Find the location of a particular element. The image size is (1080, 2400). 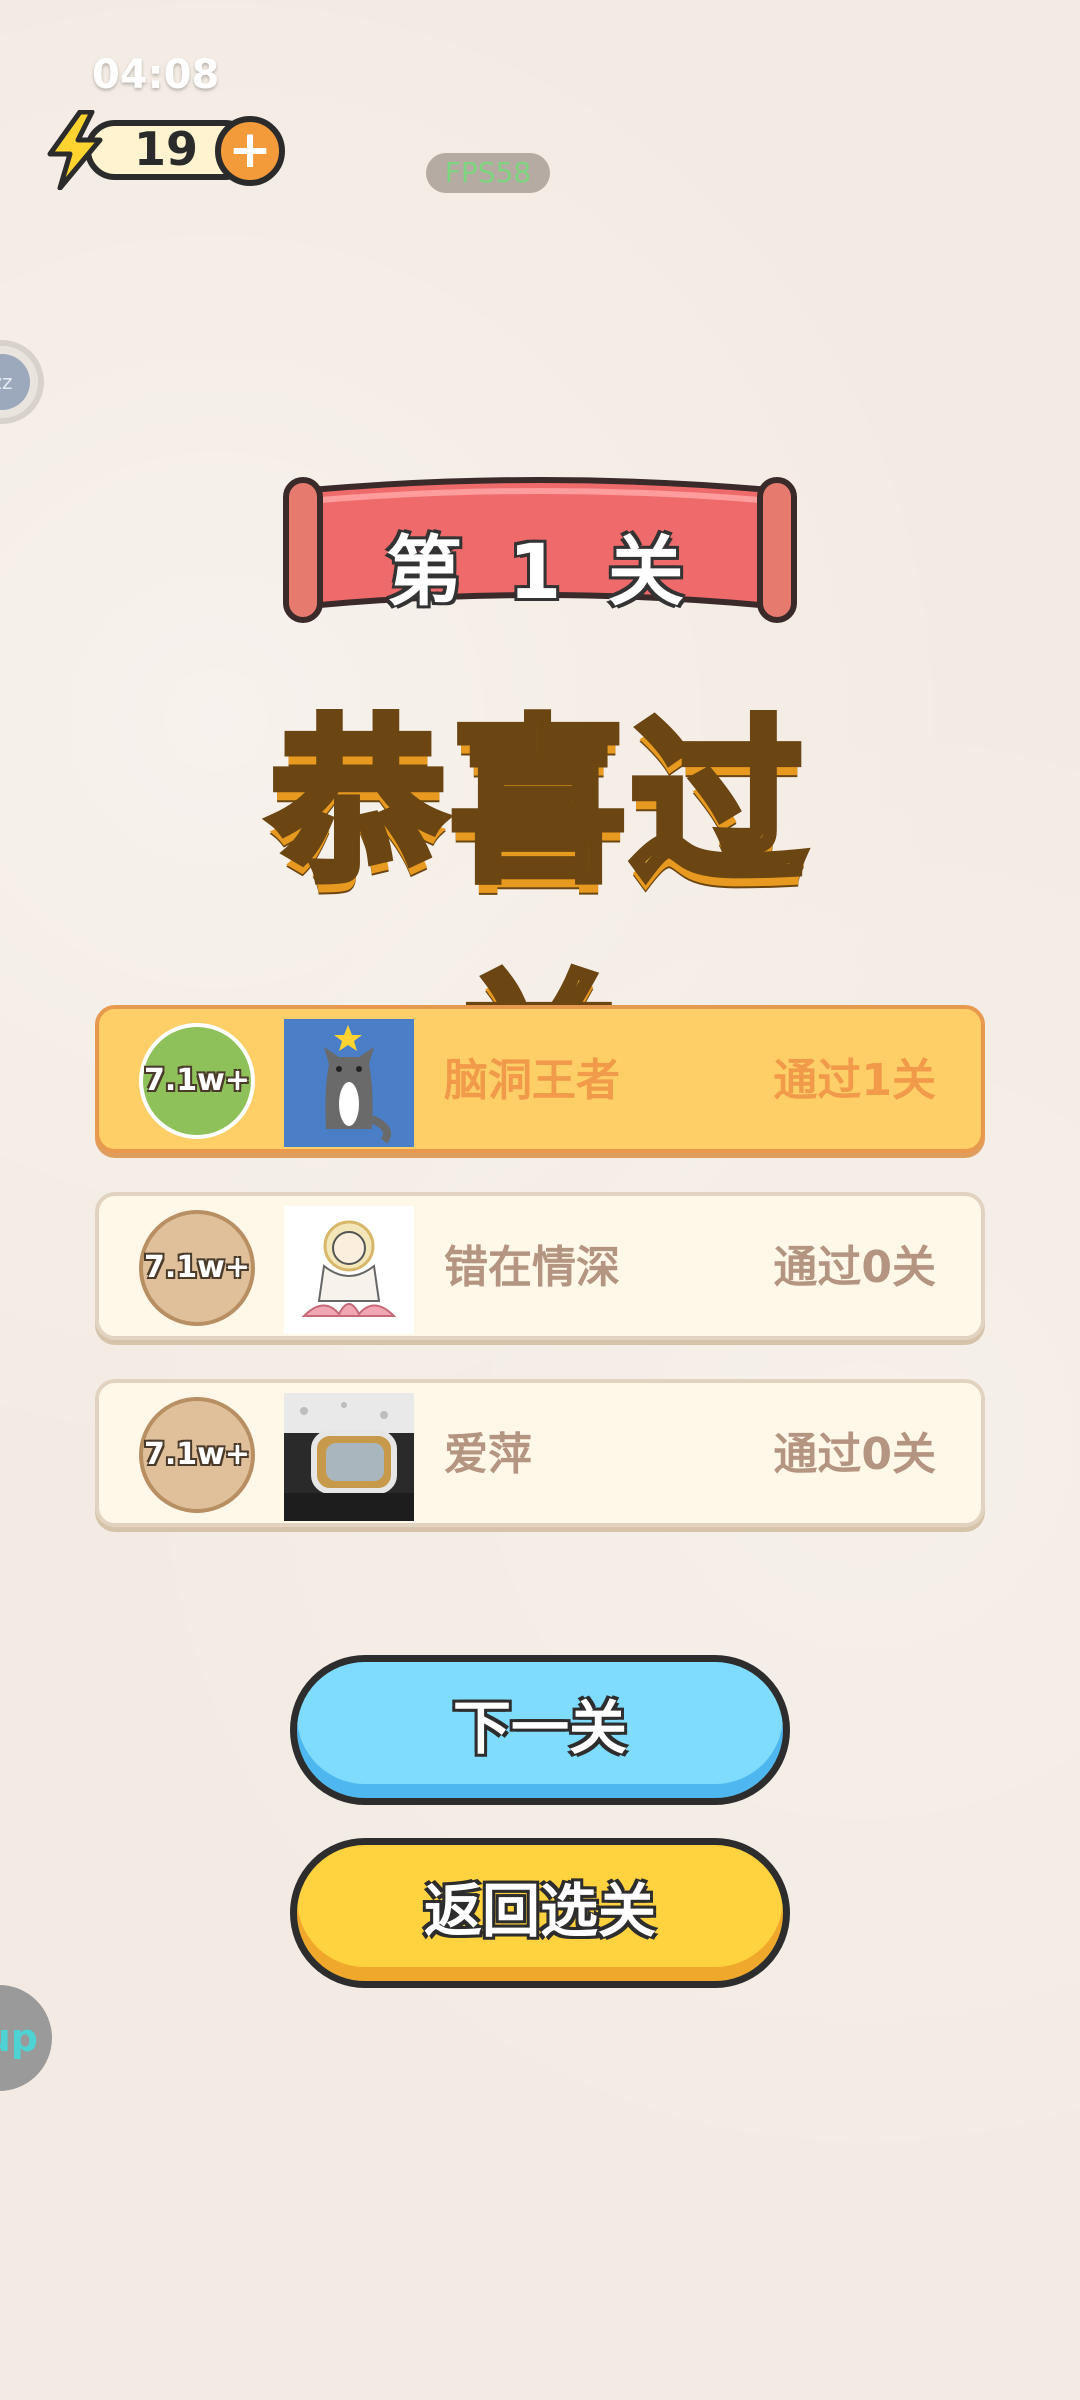

level-banner: 第 1 关 is located at coordinates (540, 550).